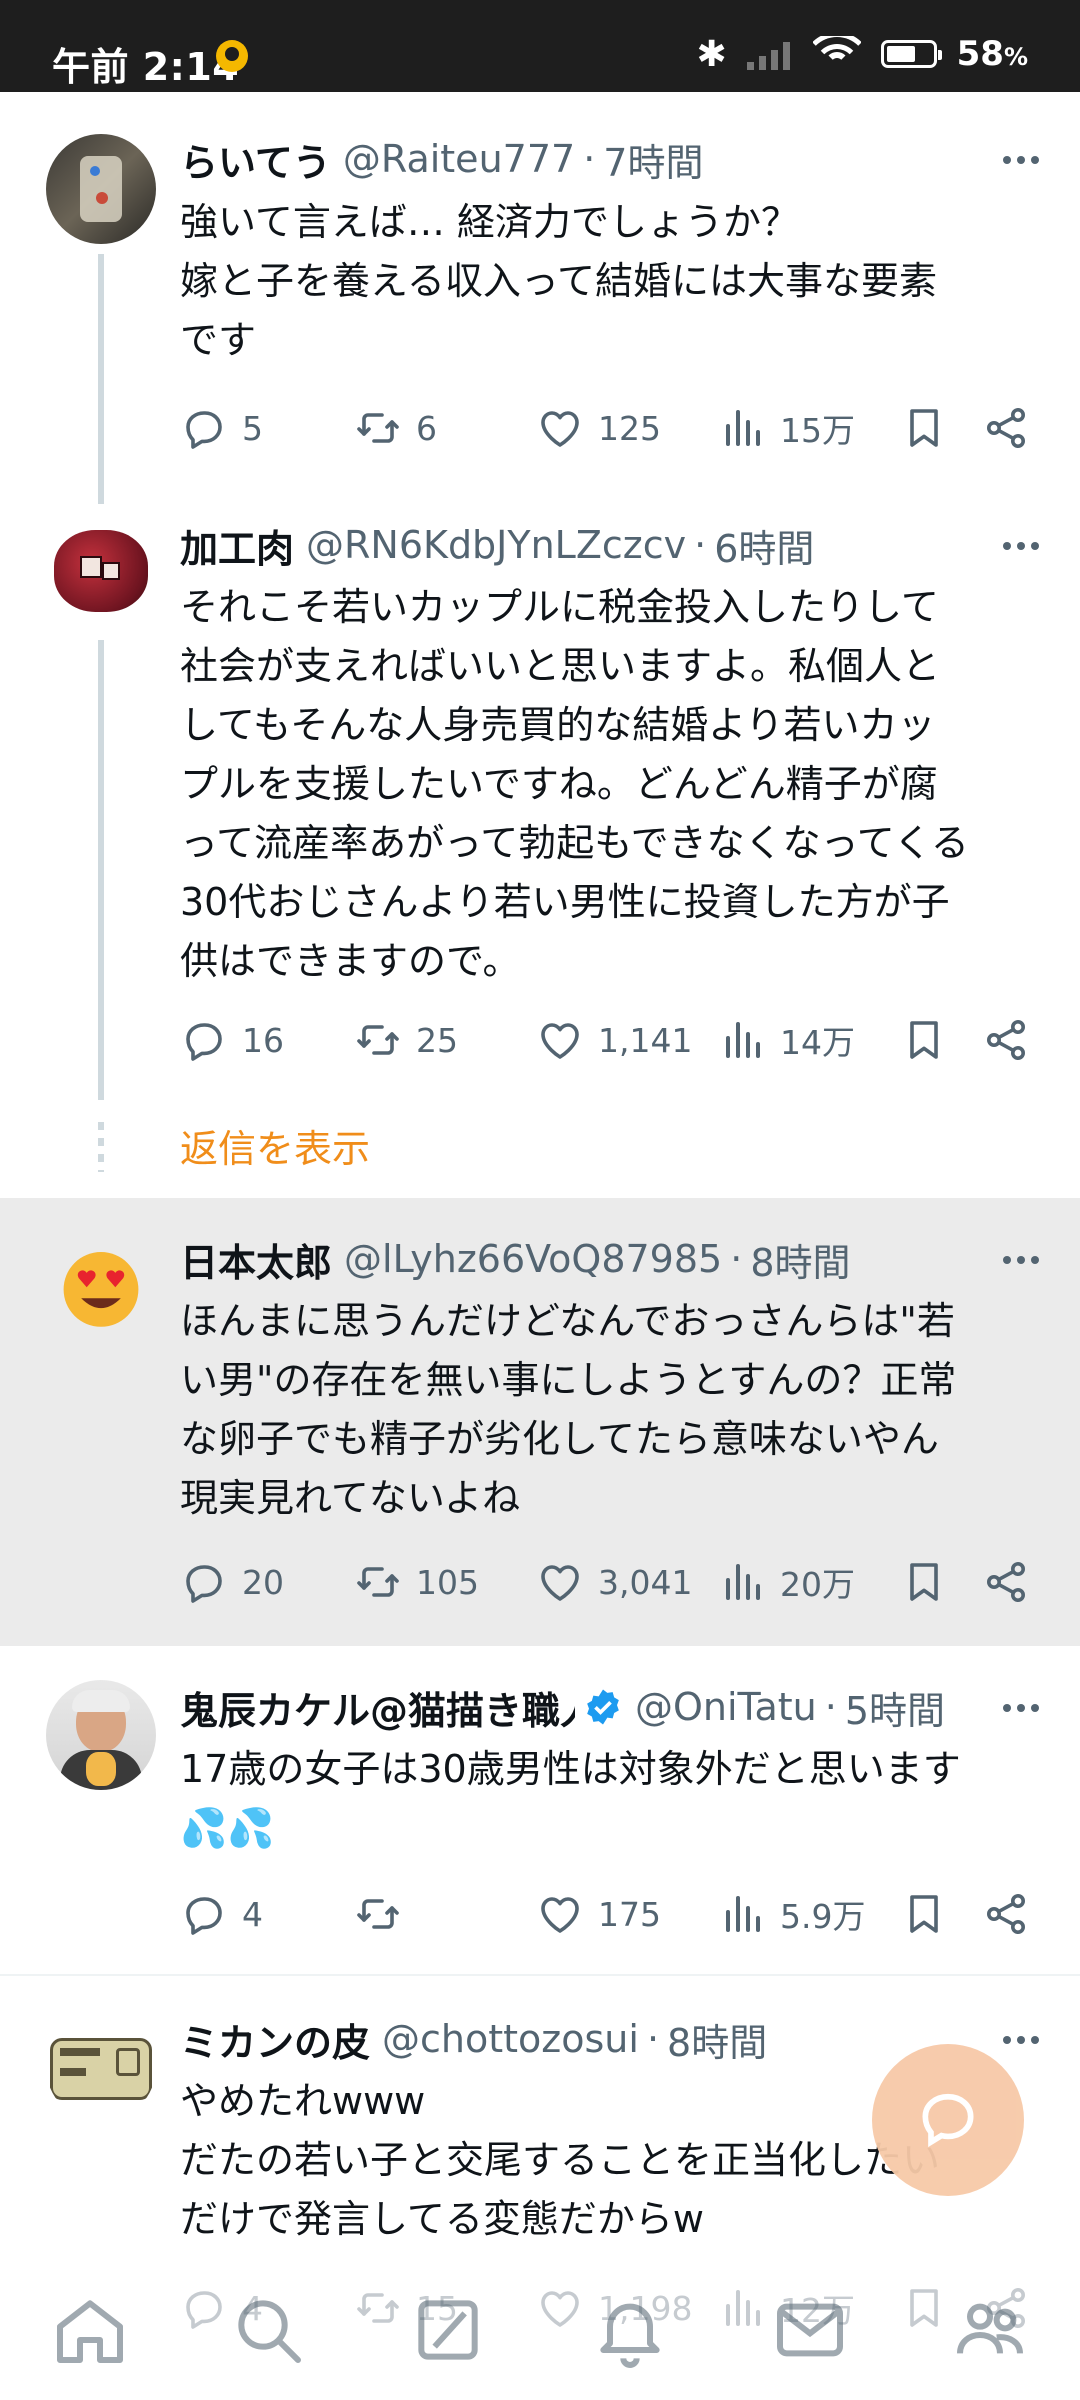  I want to click on retweet-button: 25, so click(406, 1040).